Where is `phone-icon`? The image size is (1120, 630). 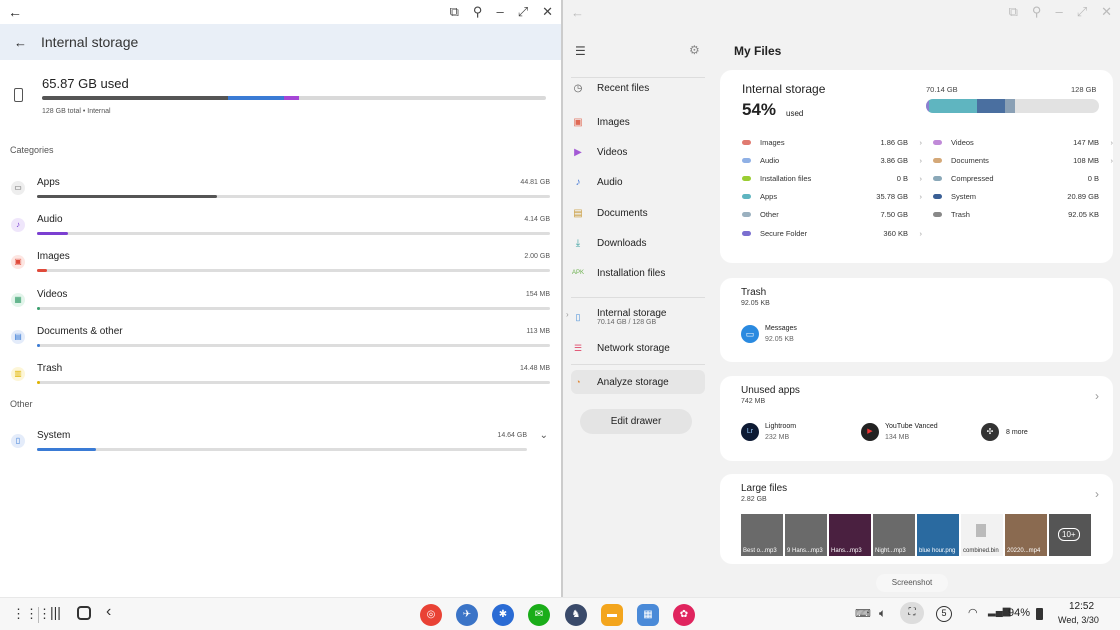 phone-icon is located at coordinates (18, 95).